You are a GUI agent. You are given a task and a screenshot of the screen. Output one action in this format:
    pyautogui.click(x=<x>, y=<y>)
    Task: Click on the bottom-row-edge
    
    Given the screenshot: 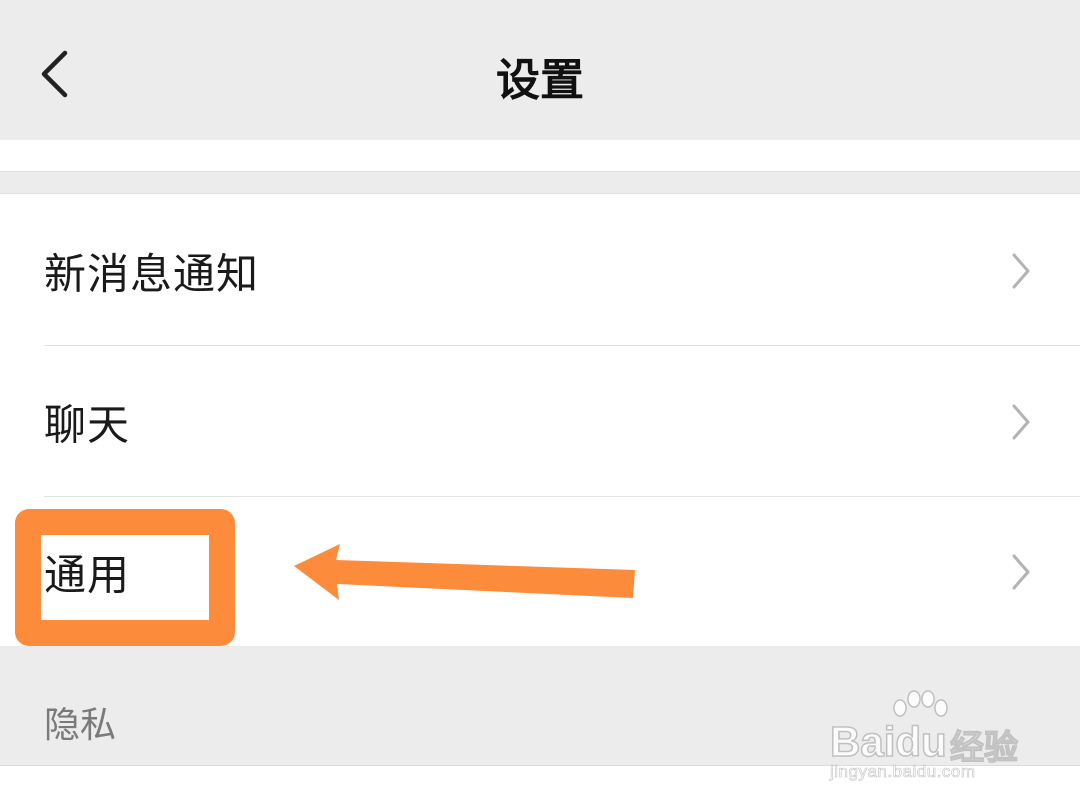 What is the action you would take?
    pyautogui.click(x=540, y=787)
    